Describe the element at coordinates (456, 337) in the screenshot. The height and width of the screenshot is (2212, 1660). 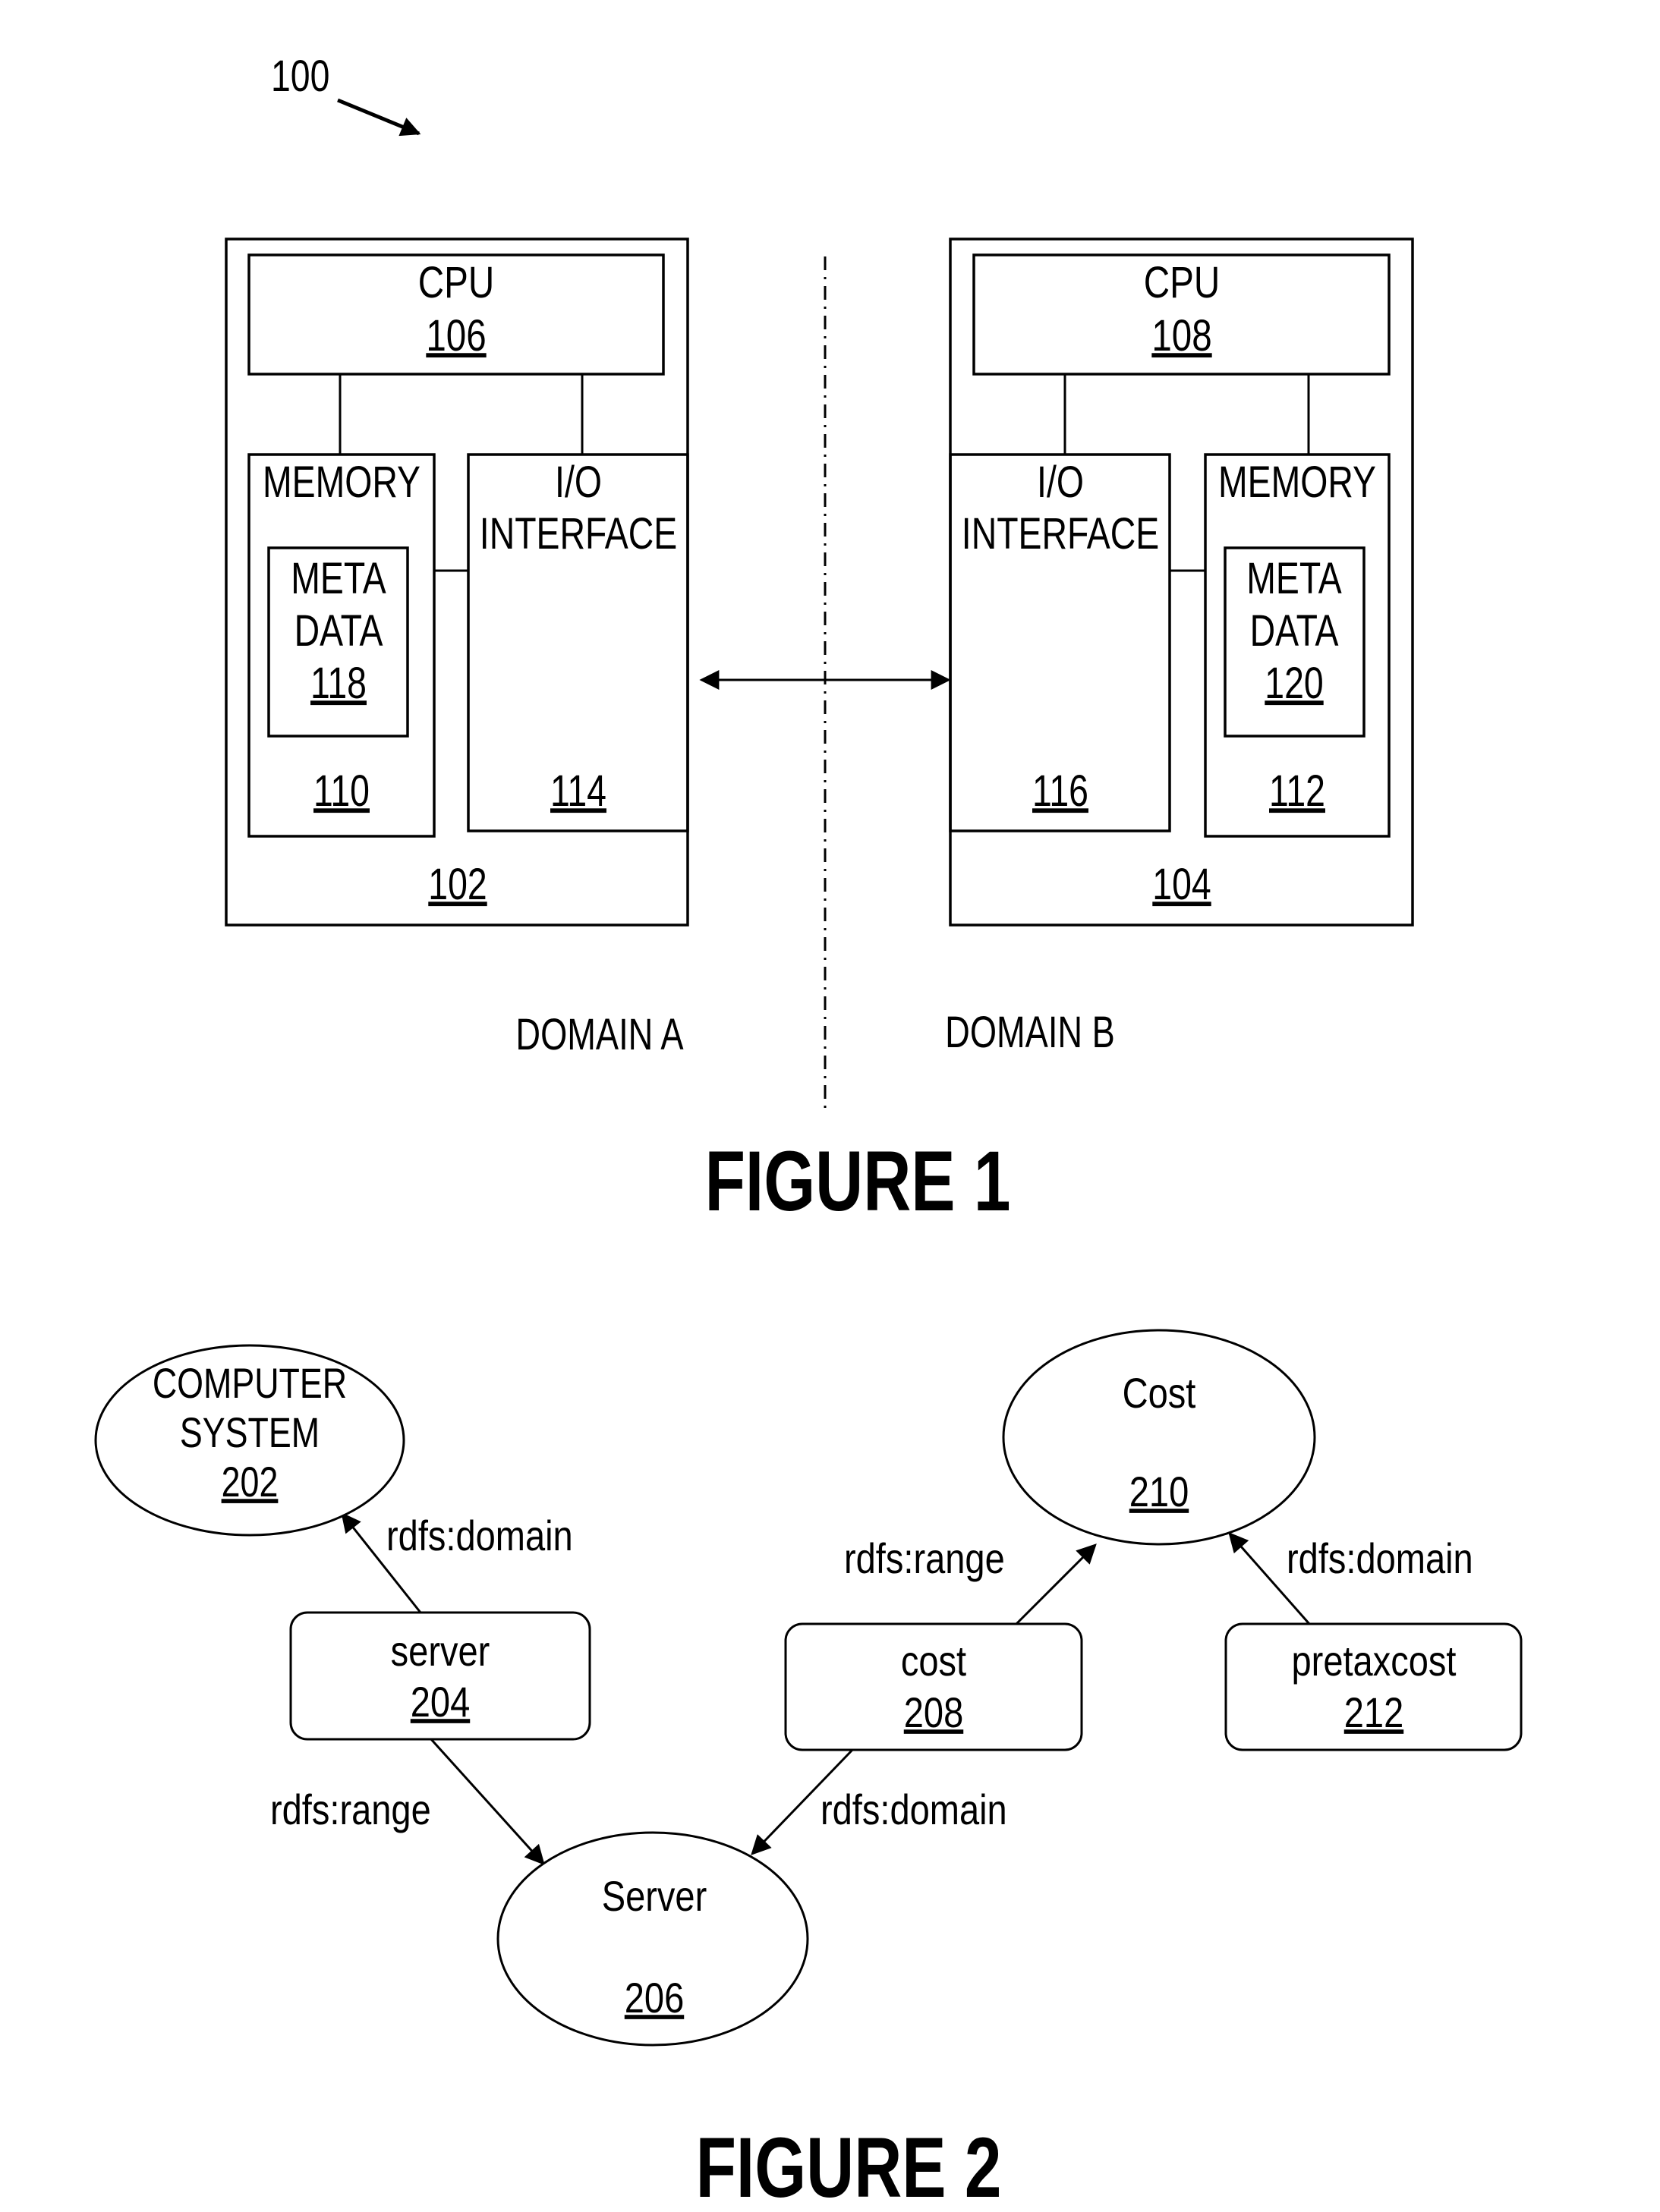
I see `cpu-a-ref: 106` at that location.